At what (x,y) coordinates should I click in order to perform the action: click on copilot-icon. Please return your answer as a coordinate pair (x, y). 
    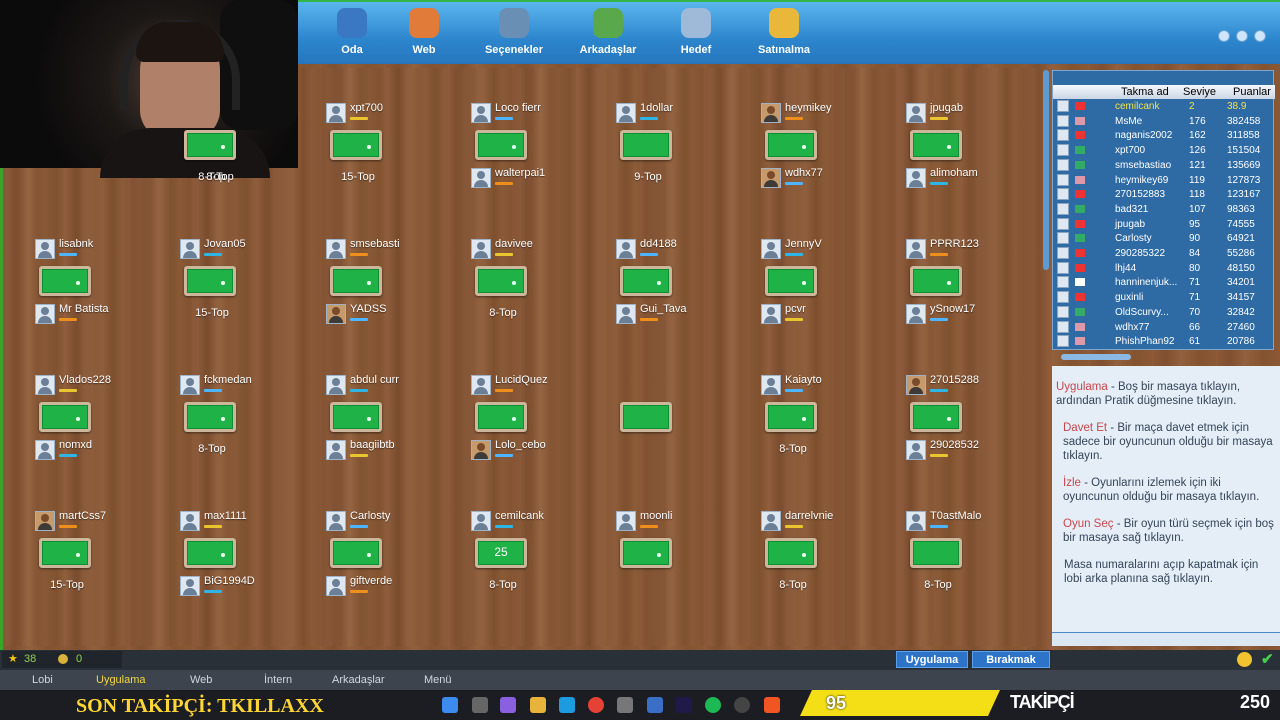
    Looking at the image, I should click on (508, 705).